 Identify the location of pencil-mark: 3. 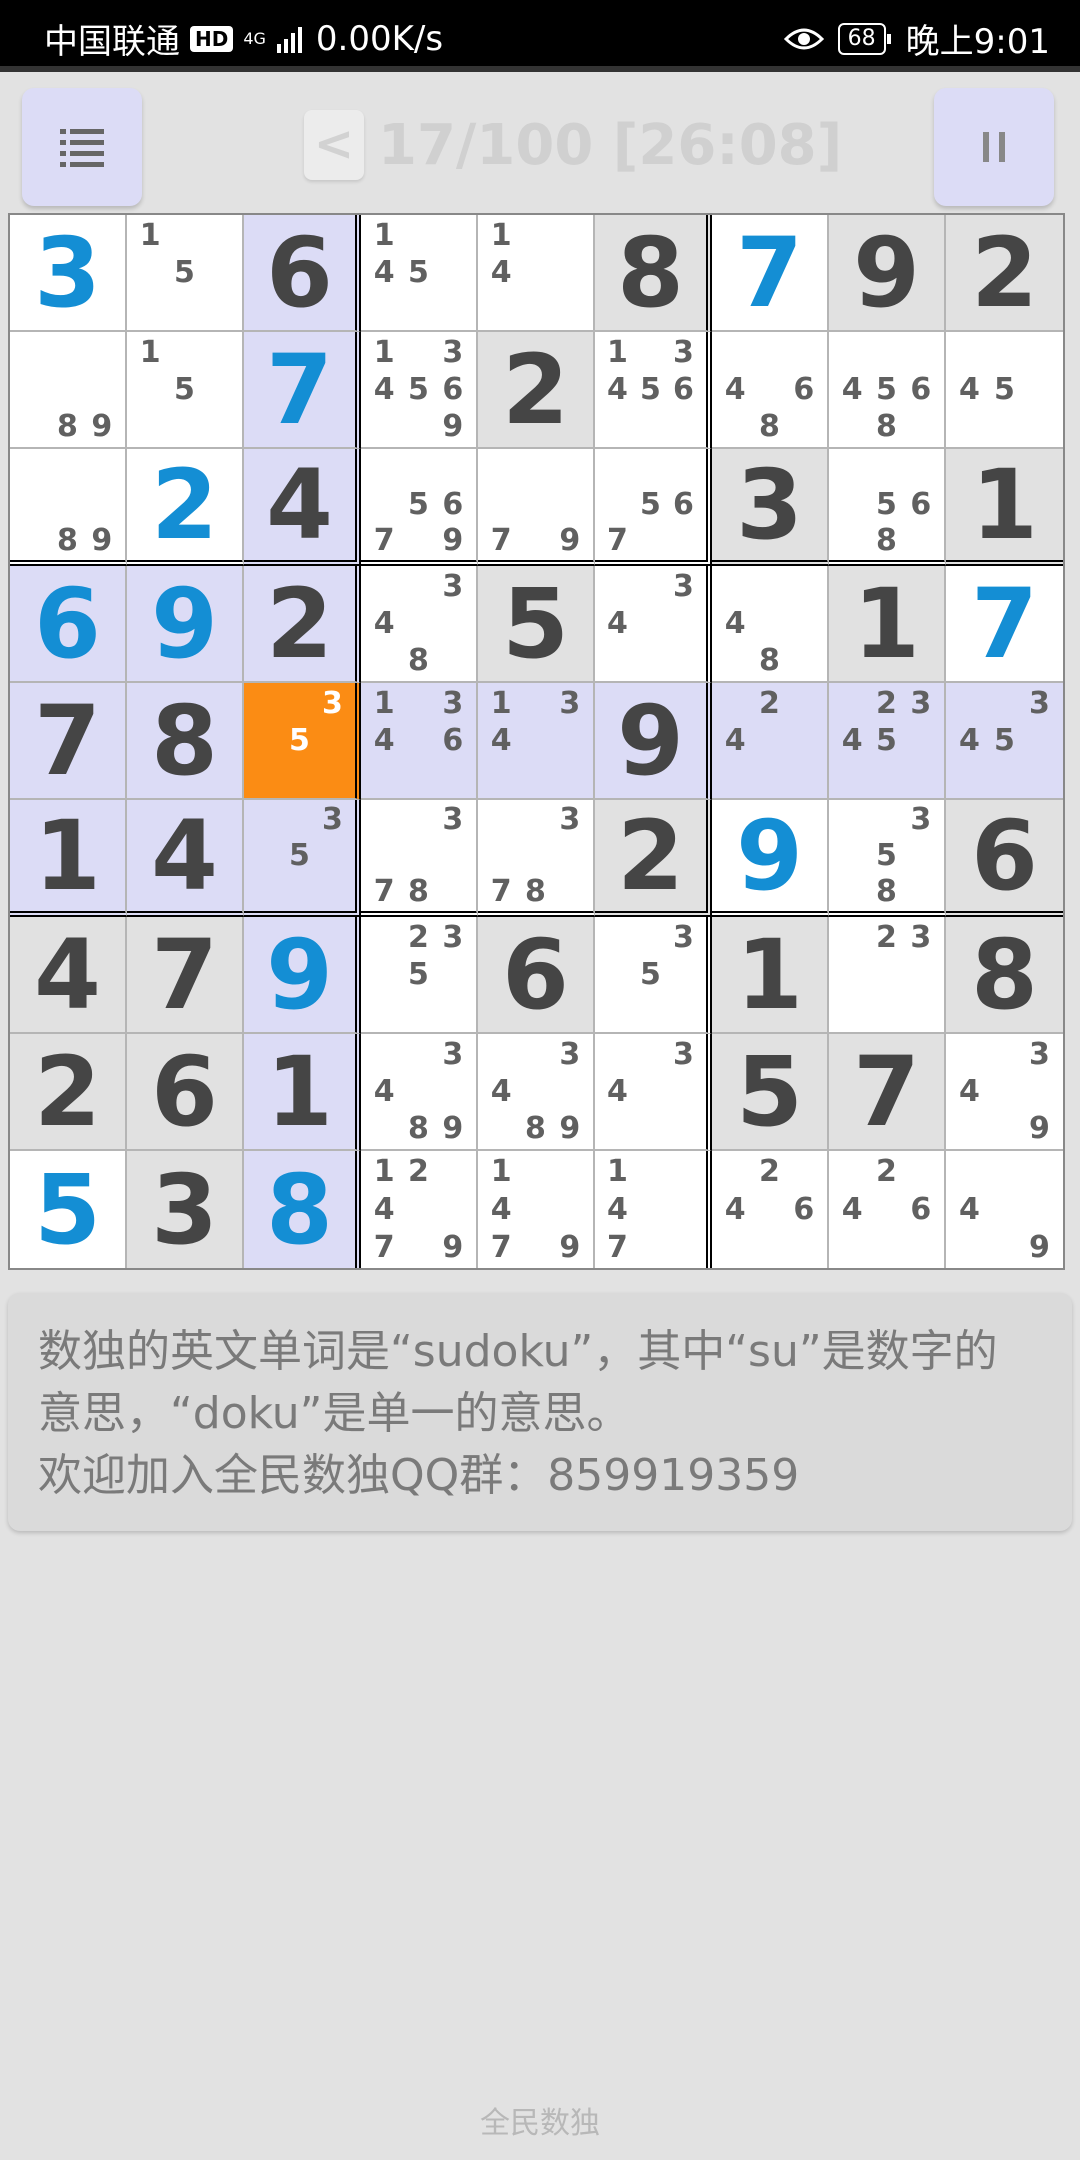
(570, 820).